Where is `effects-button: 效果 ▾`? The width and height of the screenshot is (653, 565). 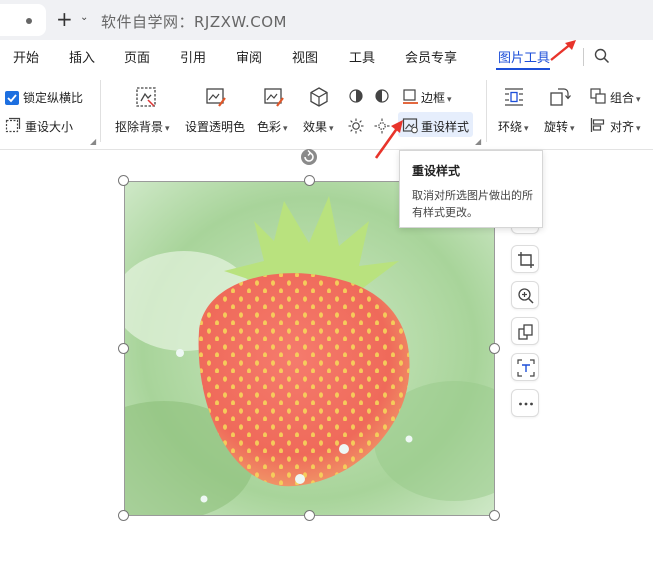 effects-button: 效果 ▾ is located at coordinates (318, 126).